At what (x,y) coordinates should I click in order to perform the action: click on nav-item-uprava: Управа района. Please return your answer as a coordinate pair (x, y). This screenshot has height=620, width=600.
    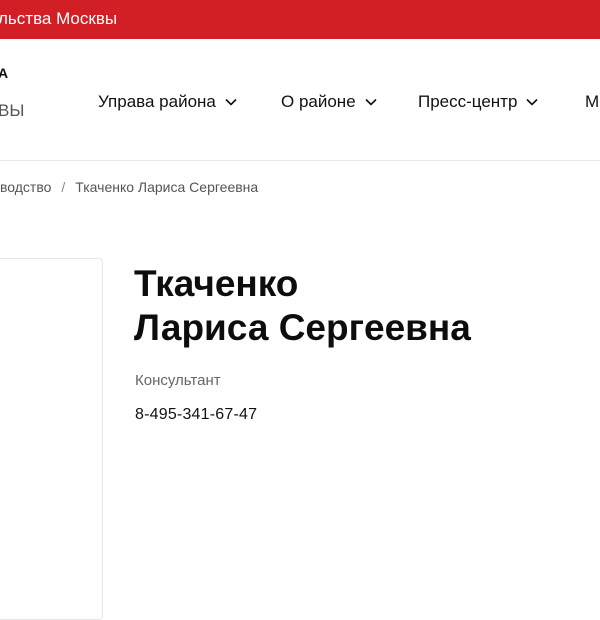
    Looking at the image, I should click on (167, 102).